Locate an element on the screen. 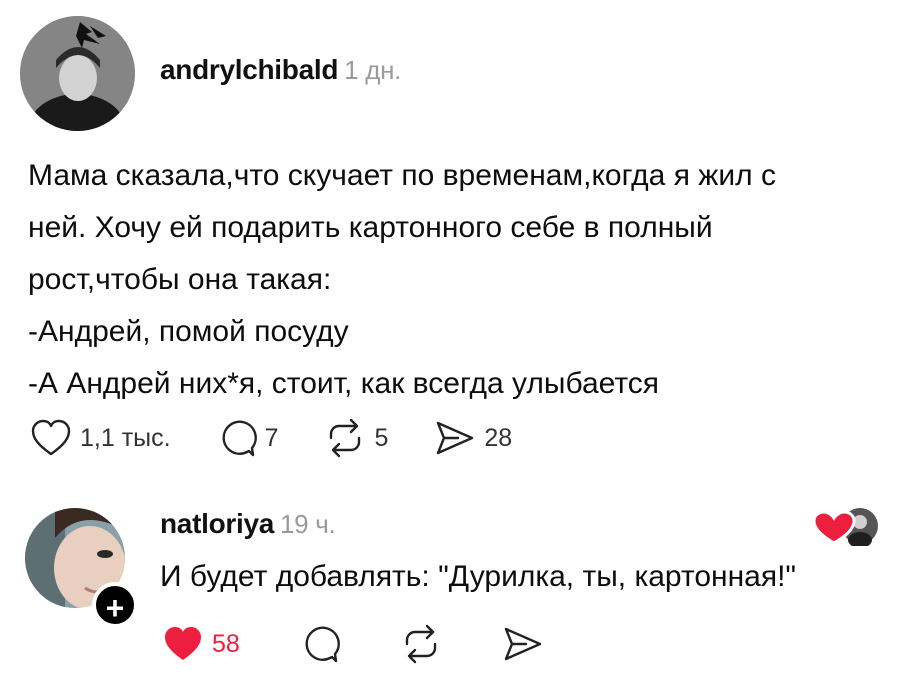 Image resolution: width=900 pixels, height=687 pixels. post-actions: 1,1 тыс. 7 5 28 is located at coordinates (294, 438).